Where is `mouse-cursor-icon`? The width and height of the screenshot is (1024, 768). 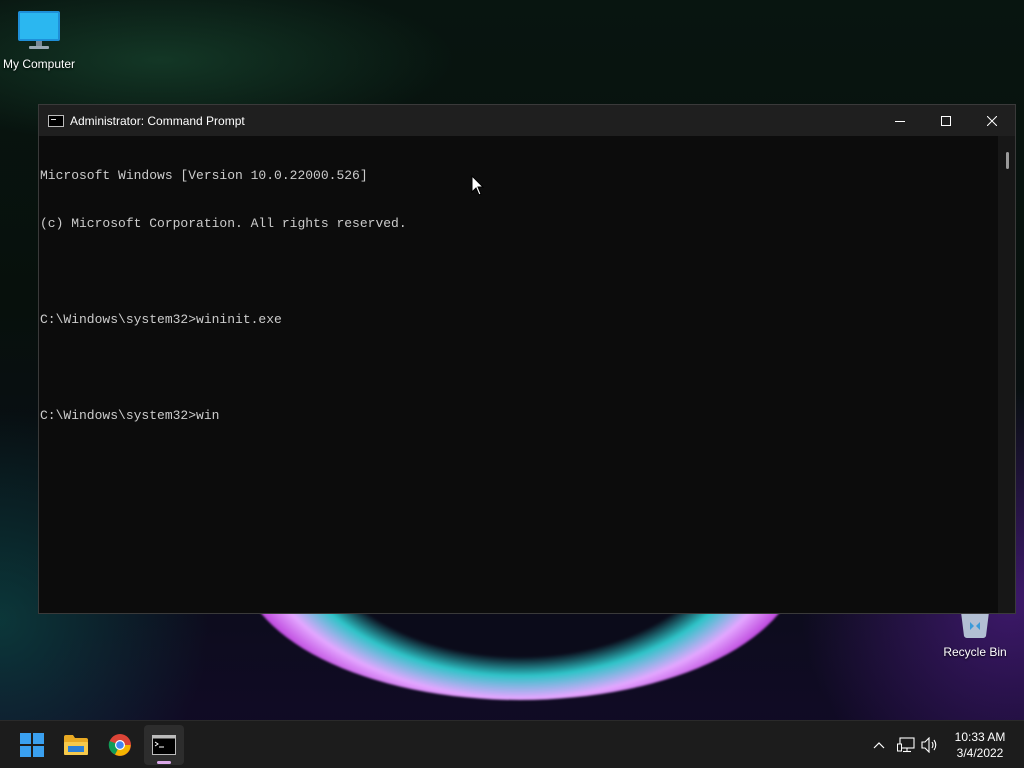 mouse-cursor-icon is located at coordinates (478, 185).